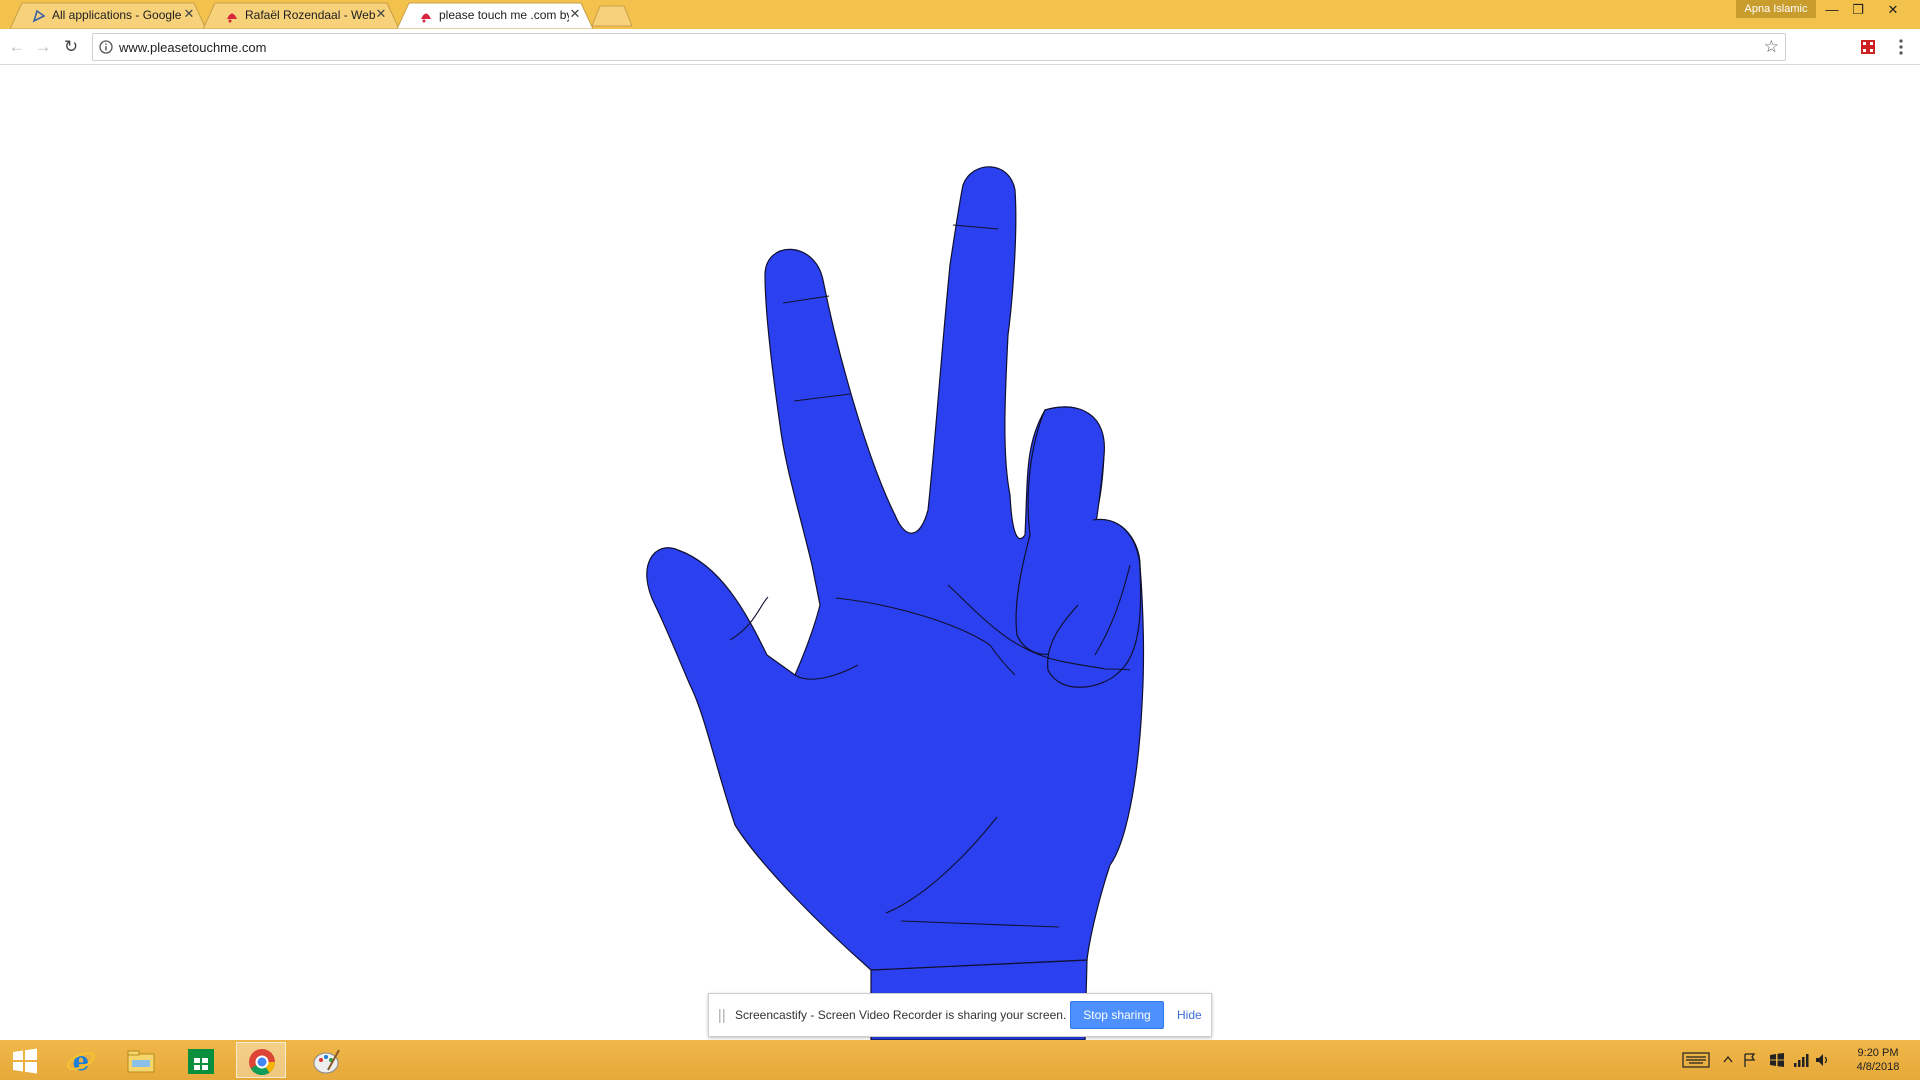 Image resolution: width=1920 pixels, height=1080 pixels. What do you see at coordinates (960, 1060) in the screenshot?
I see `windows-taskbar: e 9:20 PM 4/8/2018` at bounding box center [960, 1060].